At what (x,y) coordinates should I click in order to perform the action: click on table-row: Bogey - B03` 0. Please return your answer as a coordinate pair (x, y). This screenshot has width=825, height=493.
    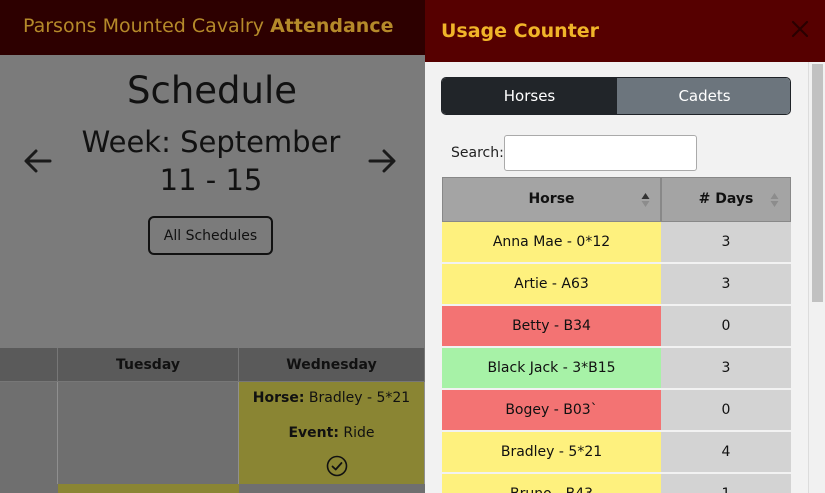
    Looking at the image, I should click on (616, 411).